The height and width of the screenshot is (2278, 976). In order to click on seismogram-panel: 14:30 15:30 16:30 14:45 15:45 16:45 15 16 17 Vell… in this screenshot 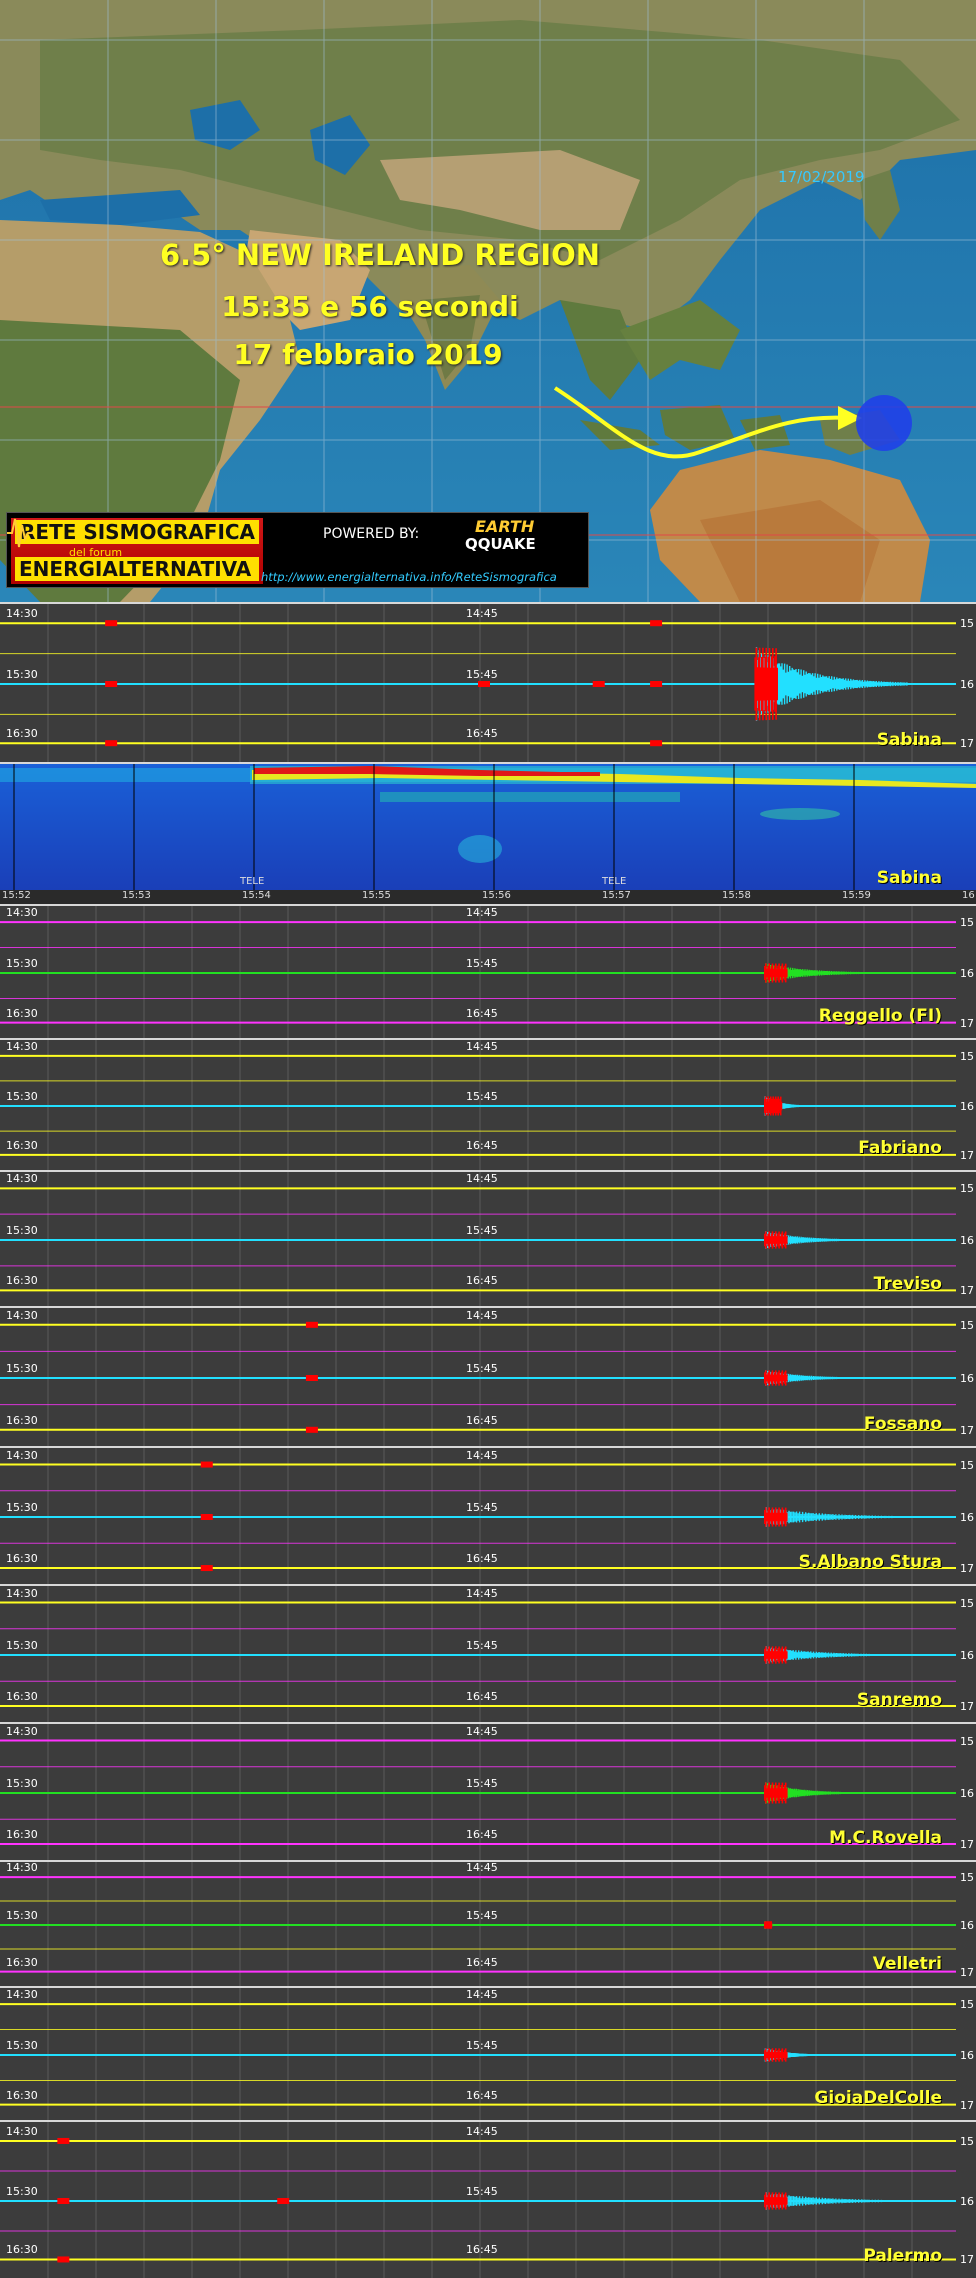, I will do `click(488, 1923)`.